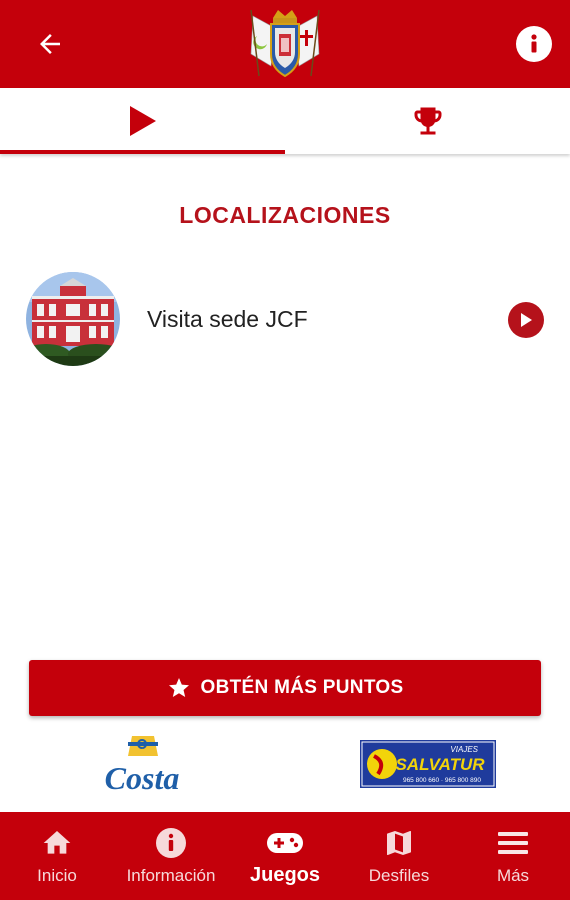 This screenshot has width=570, height=900. Describe the element at coordinates (73, 319) in the screenshot. I see `location-thumbnail` at that location.